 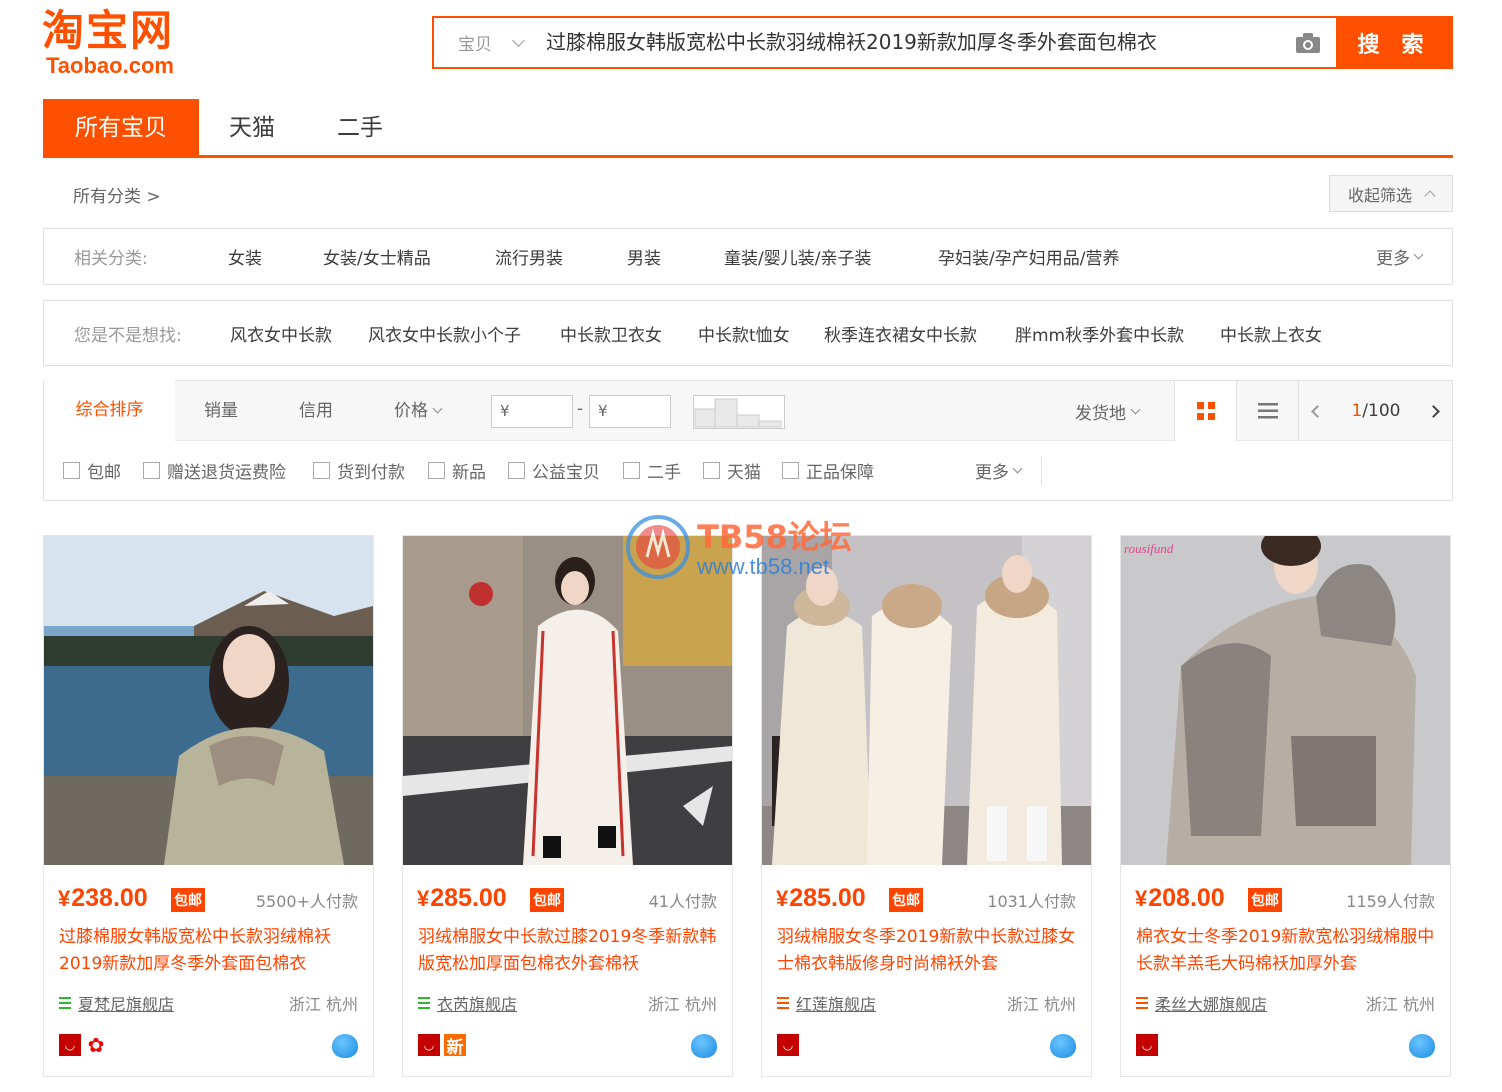 What do you see at coordinates (359, 470) in the screenshot?
I see `filter-cod: 货到付款` at bounding box center [359, 470].